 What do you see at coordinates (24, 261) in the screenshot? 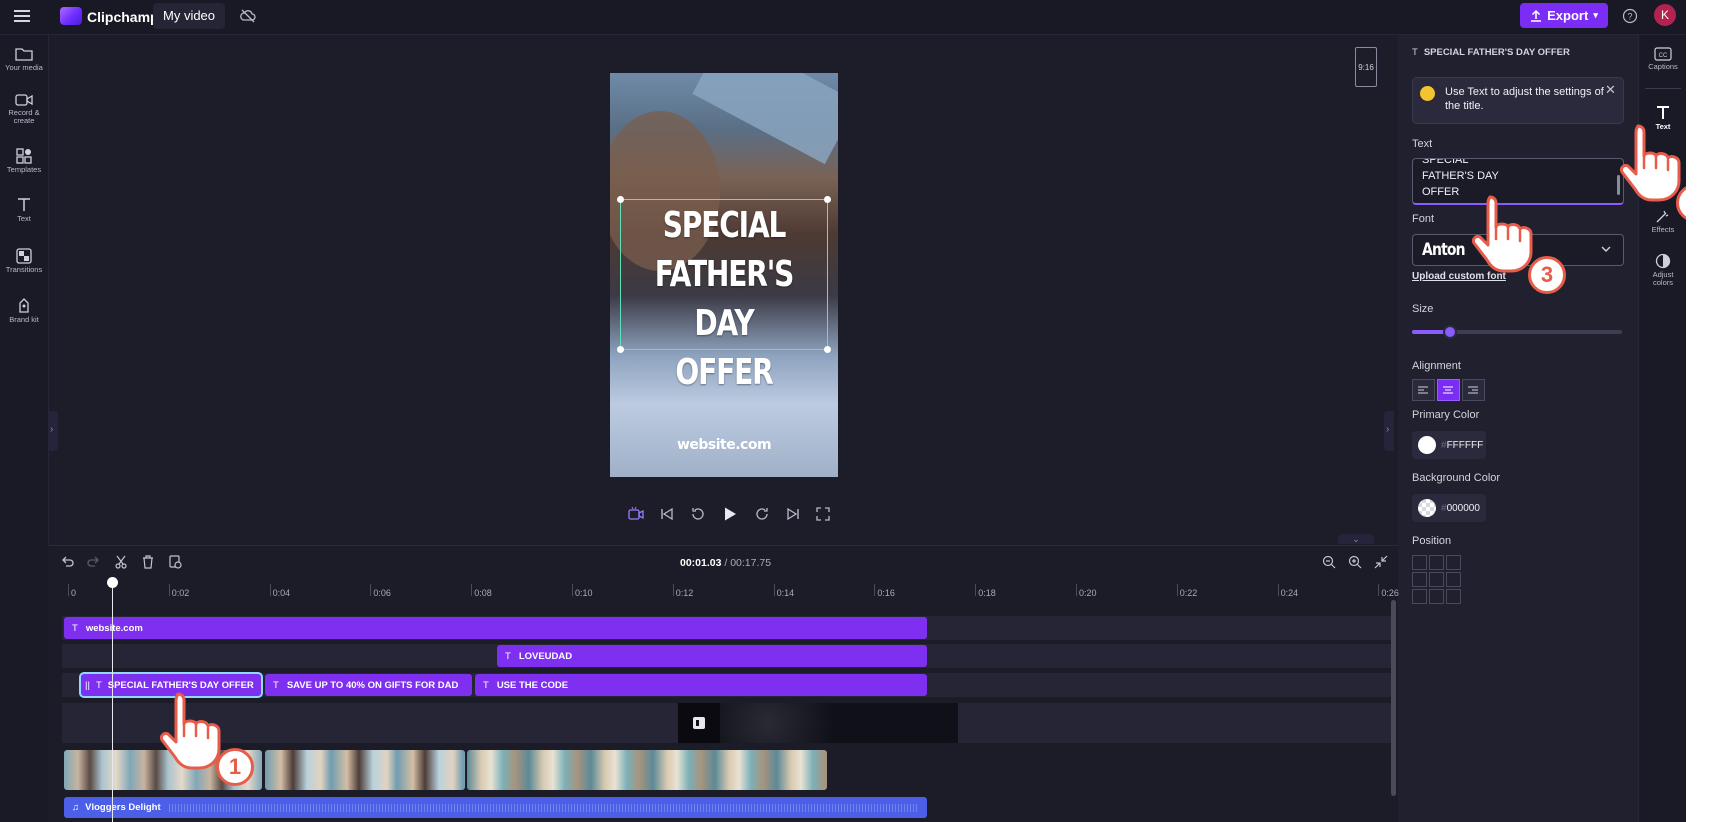
I see `sidebar-item-transitions: Transitions` at bounding box center [24, 261].